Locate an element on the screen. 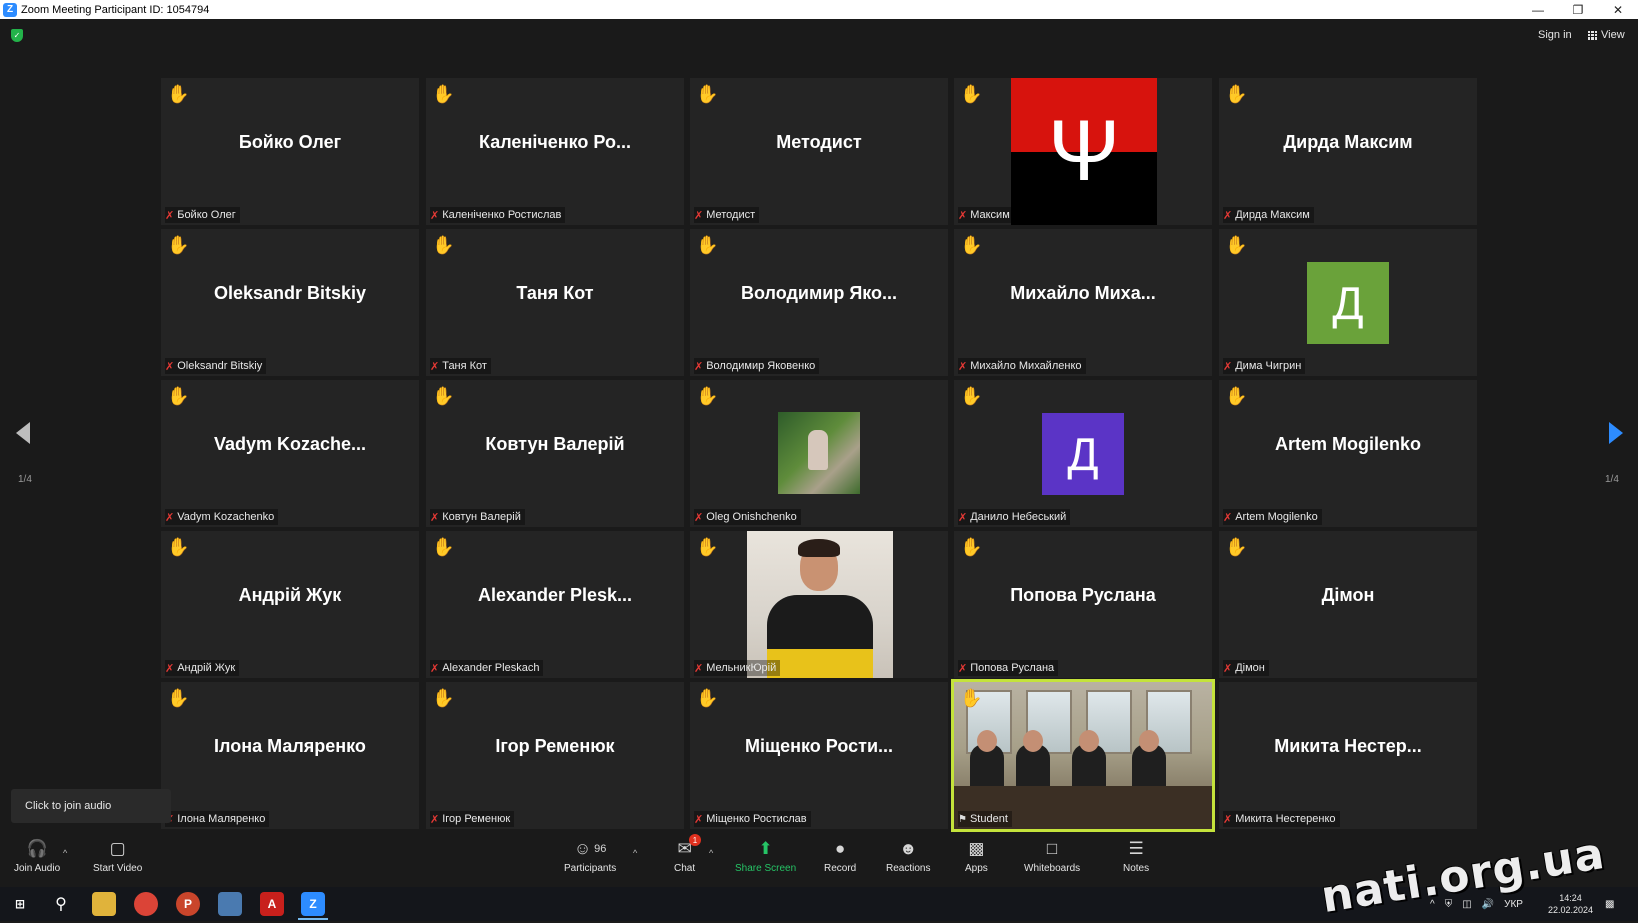  join-audio-button: 🎧 Join Audio is located at coordinates (37, 856).